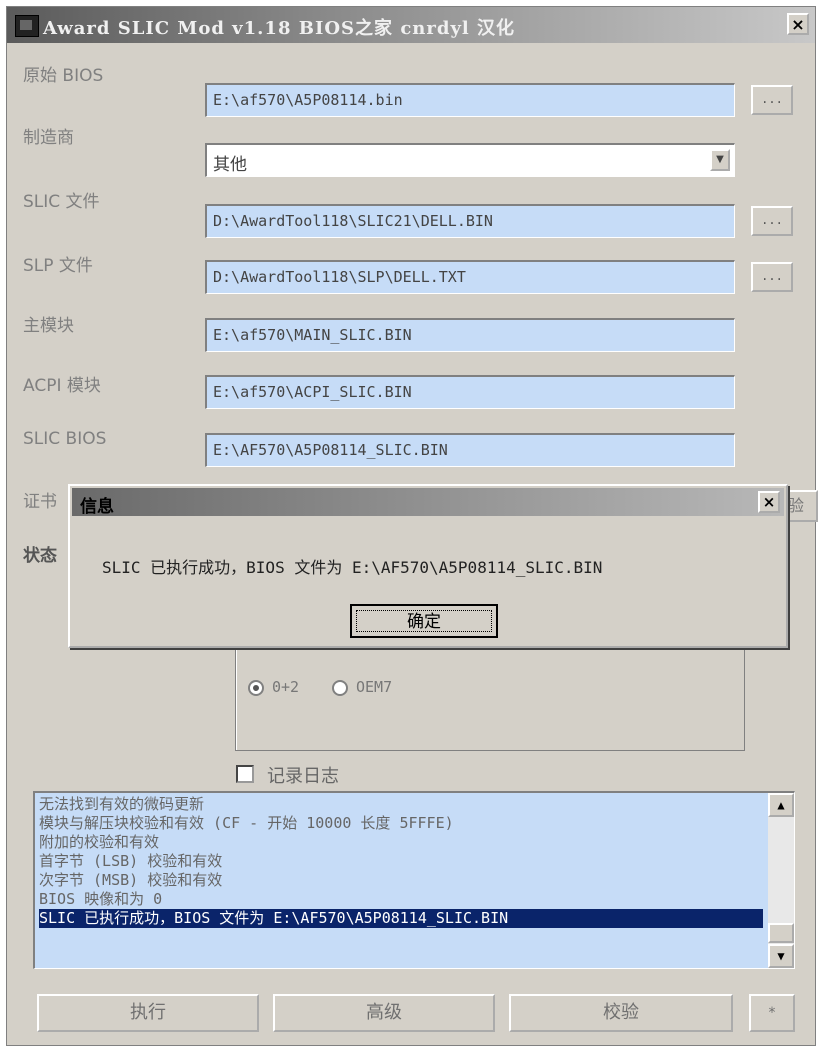 This screenshot has width=820, height=1054. What do you see at coordinates (470, 221) in the screenshot?
I see `slic-file-field: D:\AwardTool118\SLIC21\DELL.BIN` at bounding box center [470, 221].